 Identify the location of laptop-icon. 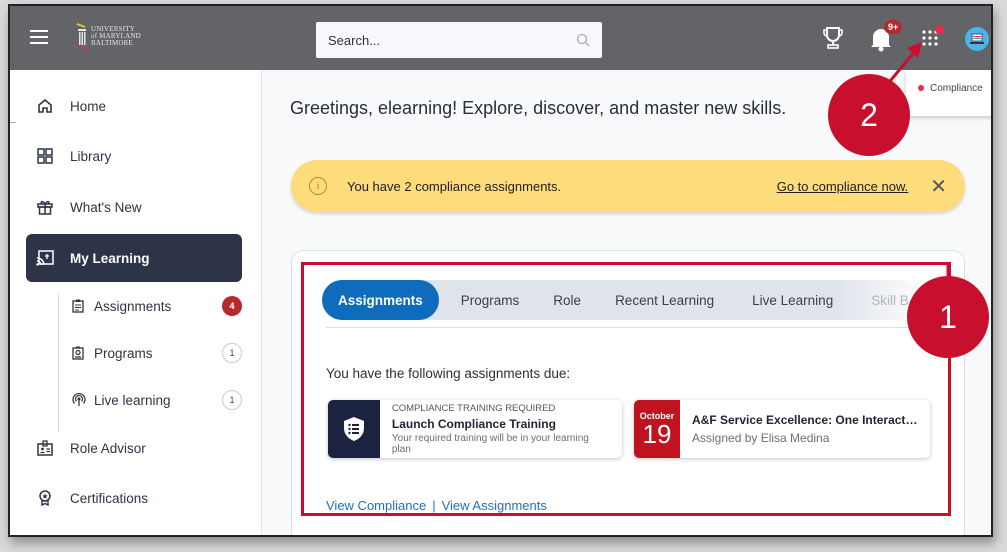
(977, 38).